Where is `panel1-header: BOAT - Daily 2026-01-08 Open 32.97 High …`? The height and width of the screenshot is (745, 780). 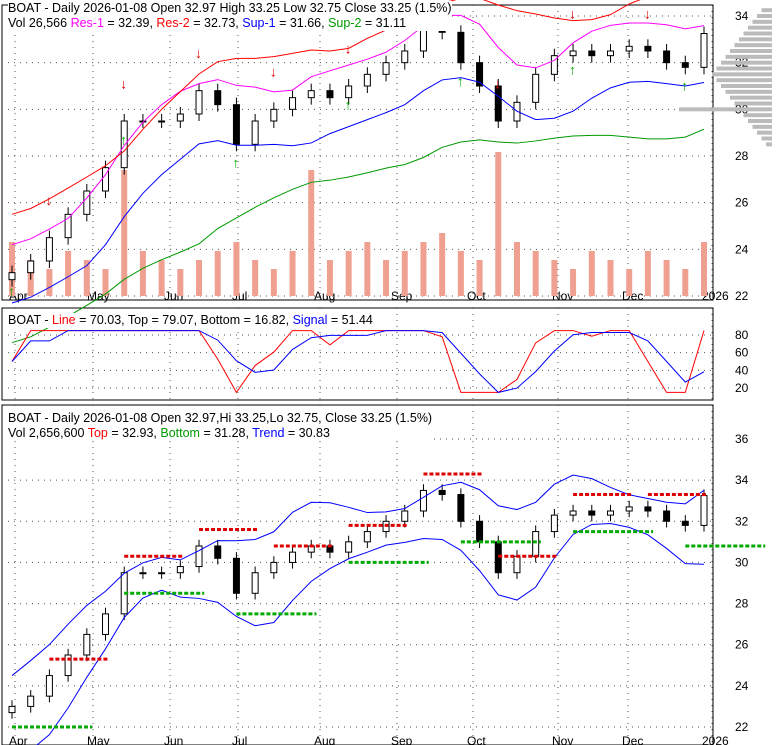
panel1-header: BOAT - Daily 2026-01-08 Open 32.97 High … is located at coordinates (230, 16).